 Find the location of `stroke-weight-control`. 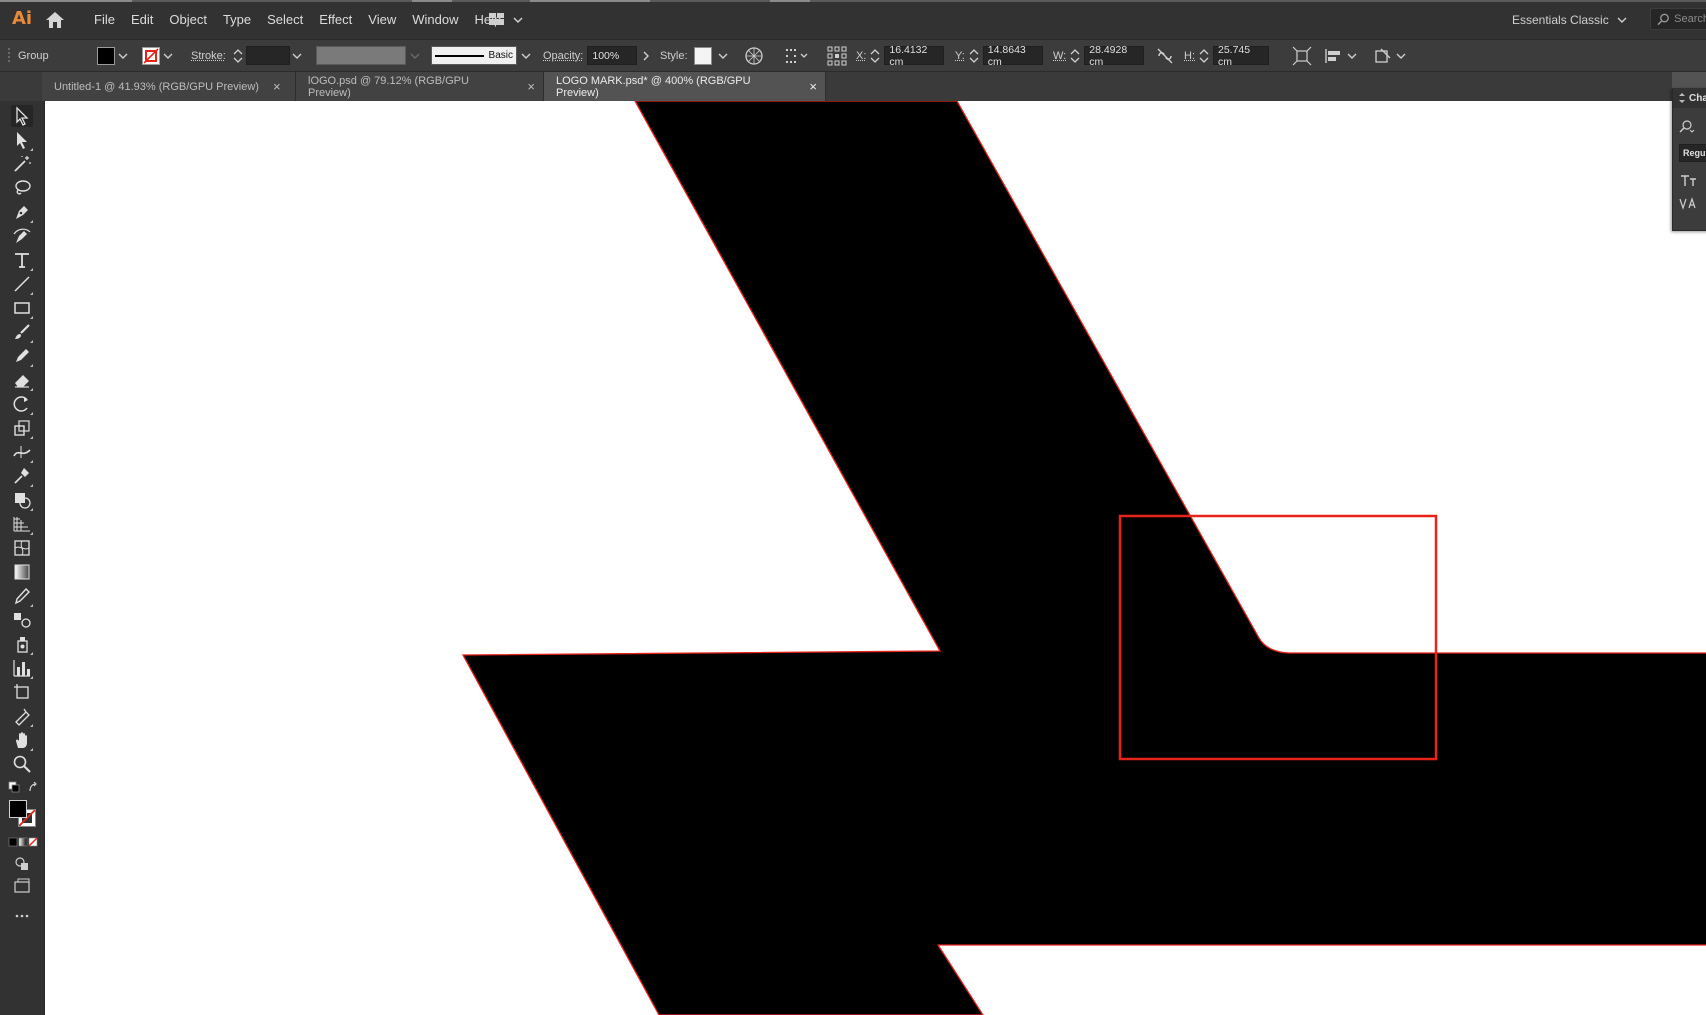

stroke-weight-control is located at coordinates (267, 55).